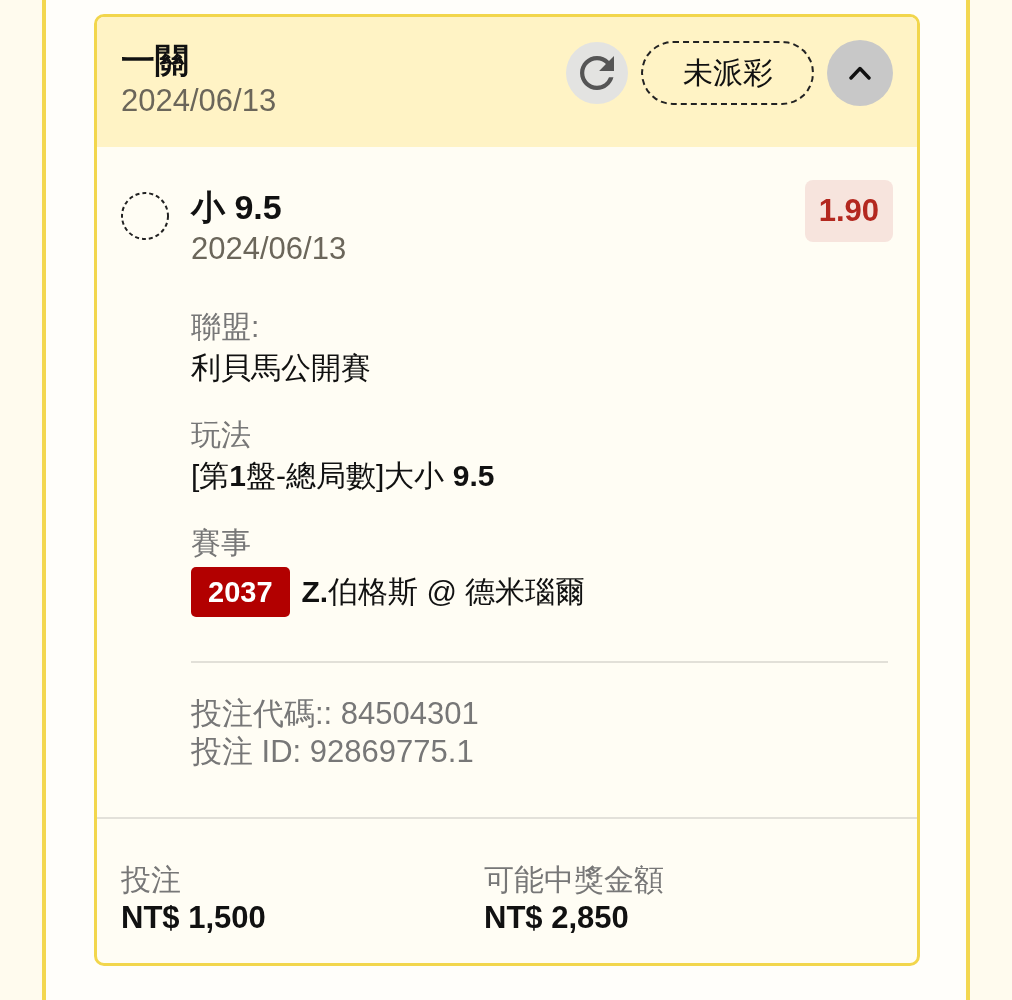  Describe the element at coordinates (151, 880) in the screenshot. I see `summary-label: 投注` at that location.